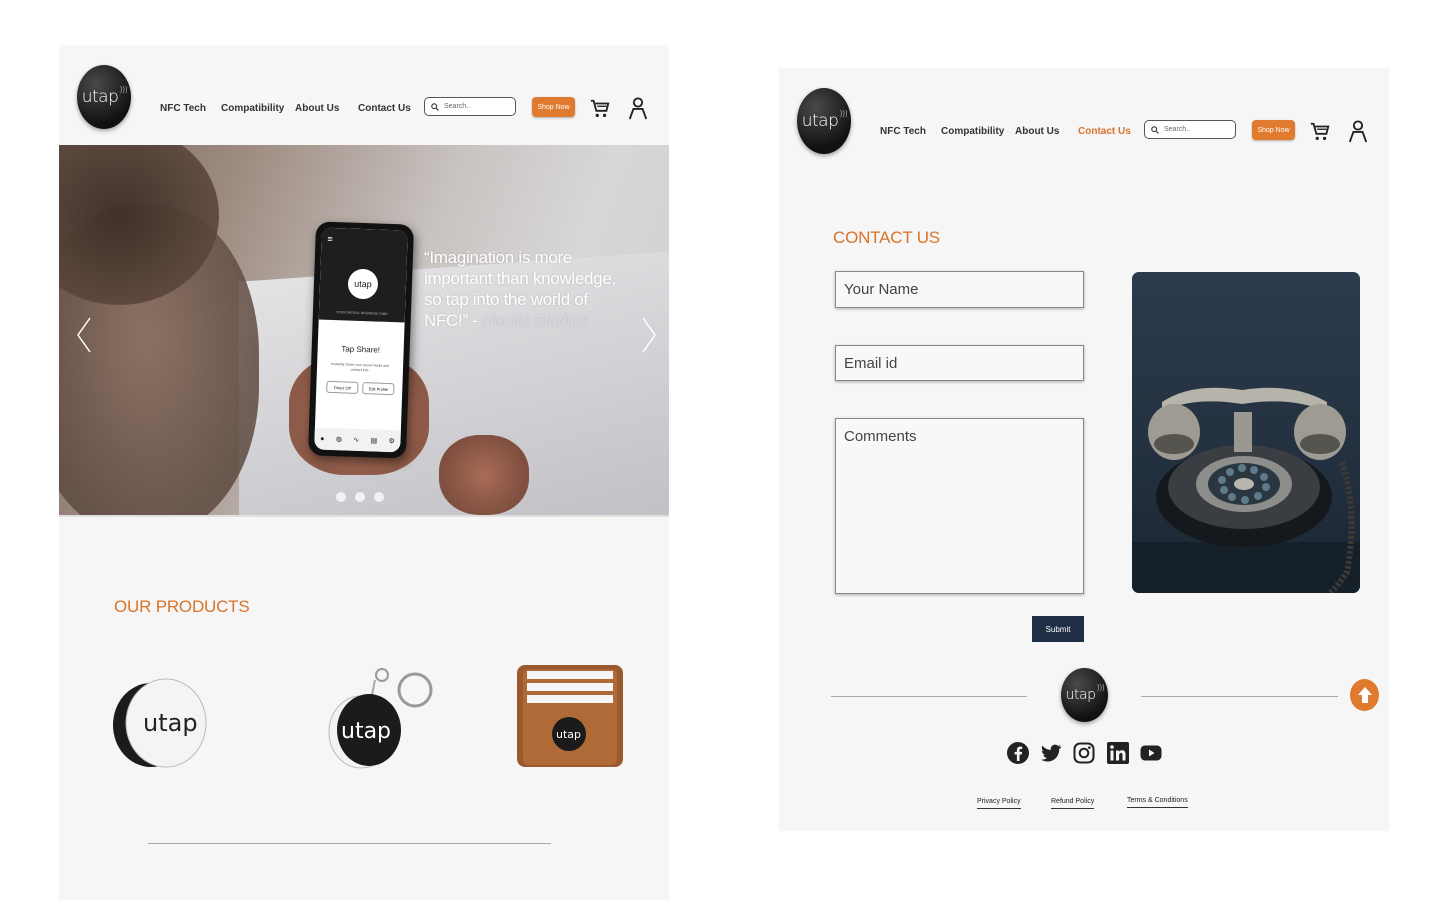 Image resolution: width=1440 pixels, height=900 pixels. I want to click on phone-logo: utap, so click(363, 284).